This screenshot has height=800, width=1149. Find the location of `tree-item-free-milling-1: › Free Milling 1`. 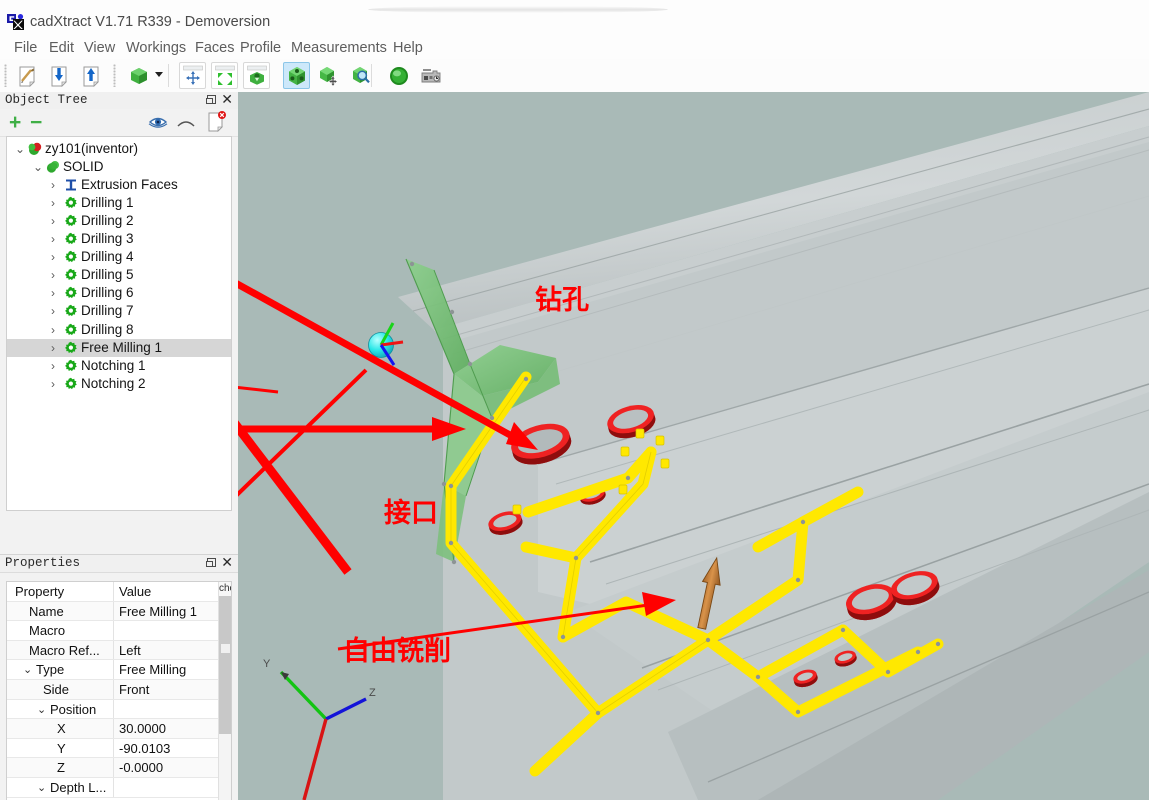

tree-item-free-milling-1: › Free Milling 1 is located at coordinates (119, 347).